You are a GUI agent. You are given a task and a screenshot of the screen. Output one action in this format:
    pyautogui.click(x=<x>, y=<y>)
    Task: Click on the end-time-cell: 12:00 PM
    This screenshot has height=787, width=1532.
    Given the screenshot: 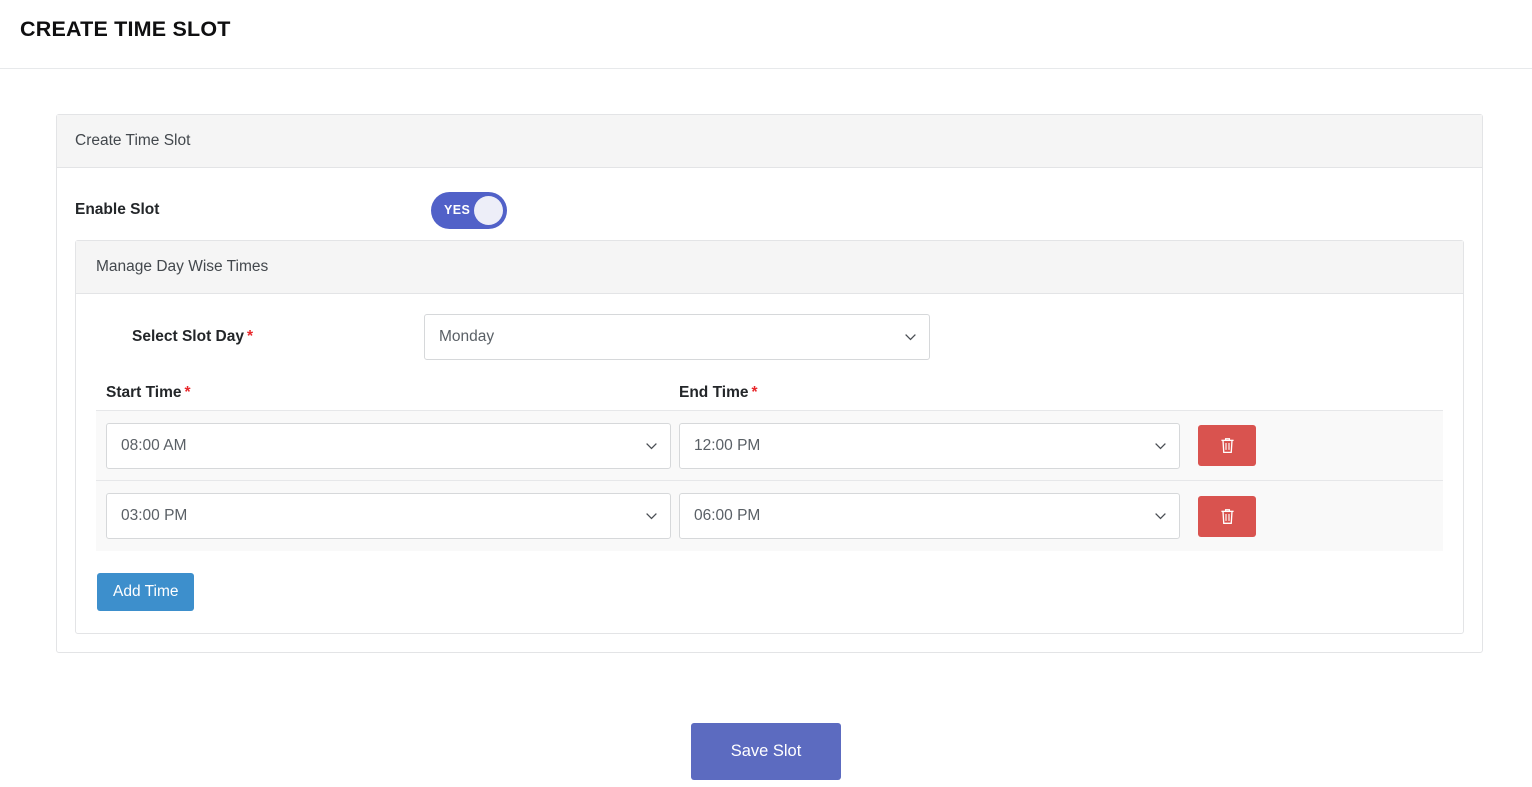 What is the action you would take?
    pyautogui.click(x=938, y=445)
    